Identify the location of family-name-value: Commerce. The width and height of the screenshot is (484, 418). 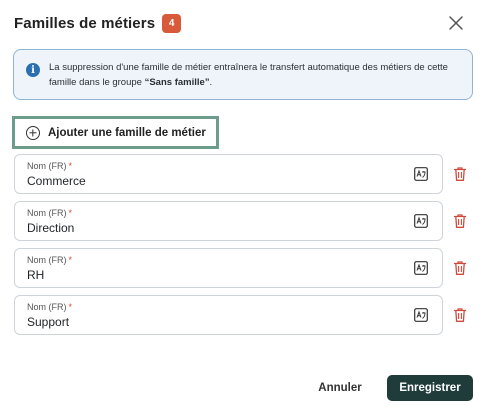
(56, 181).